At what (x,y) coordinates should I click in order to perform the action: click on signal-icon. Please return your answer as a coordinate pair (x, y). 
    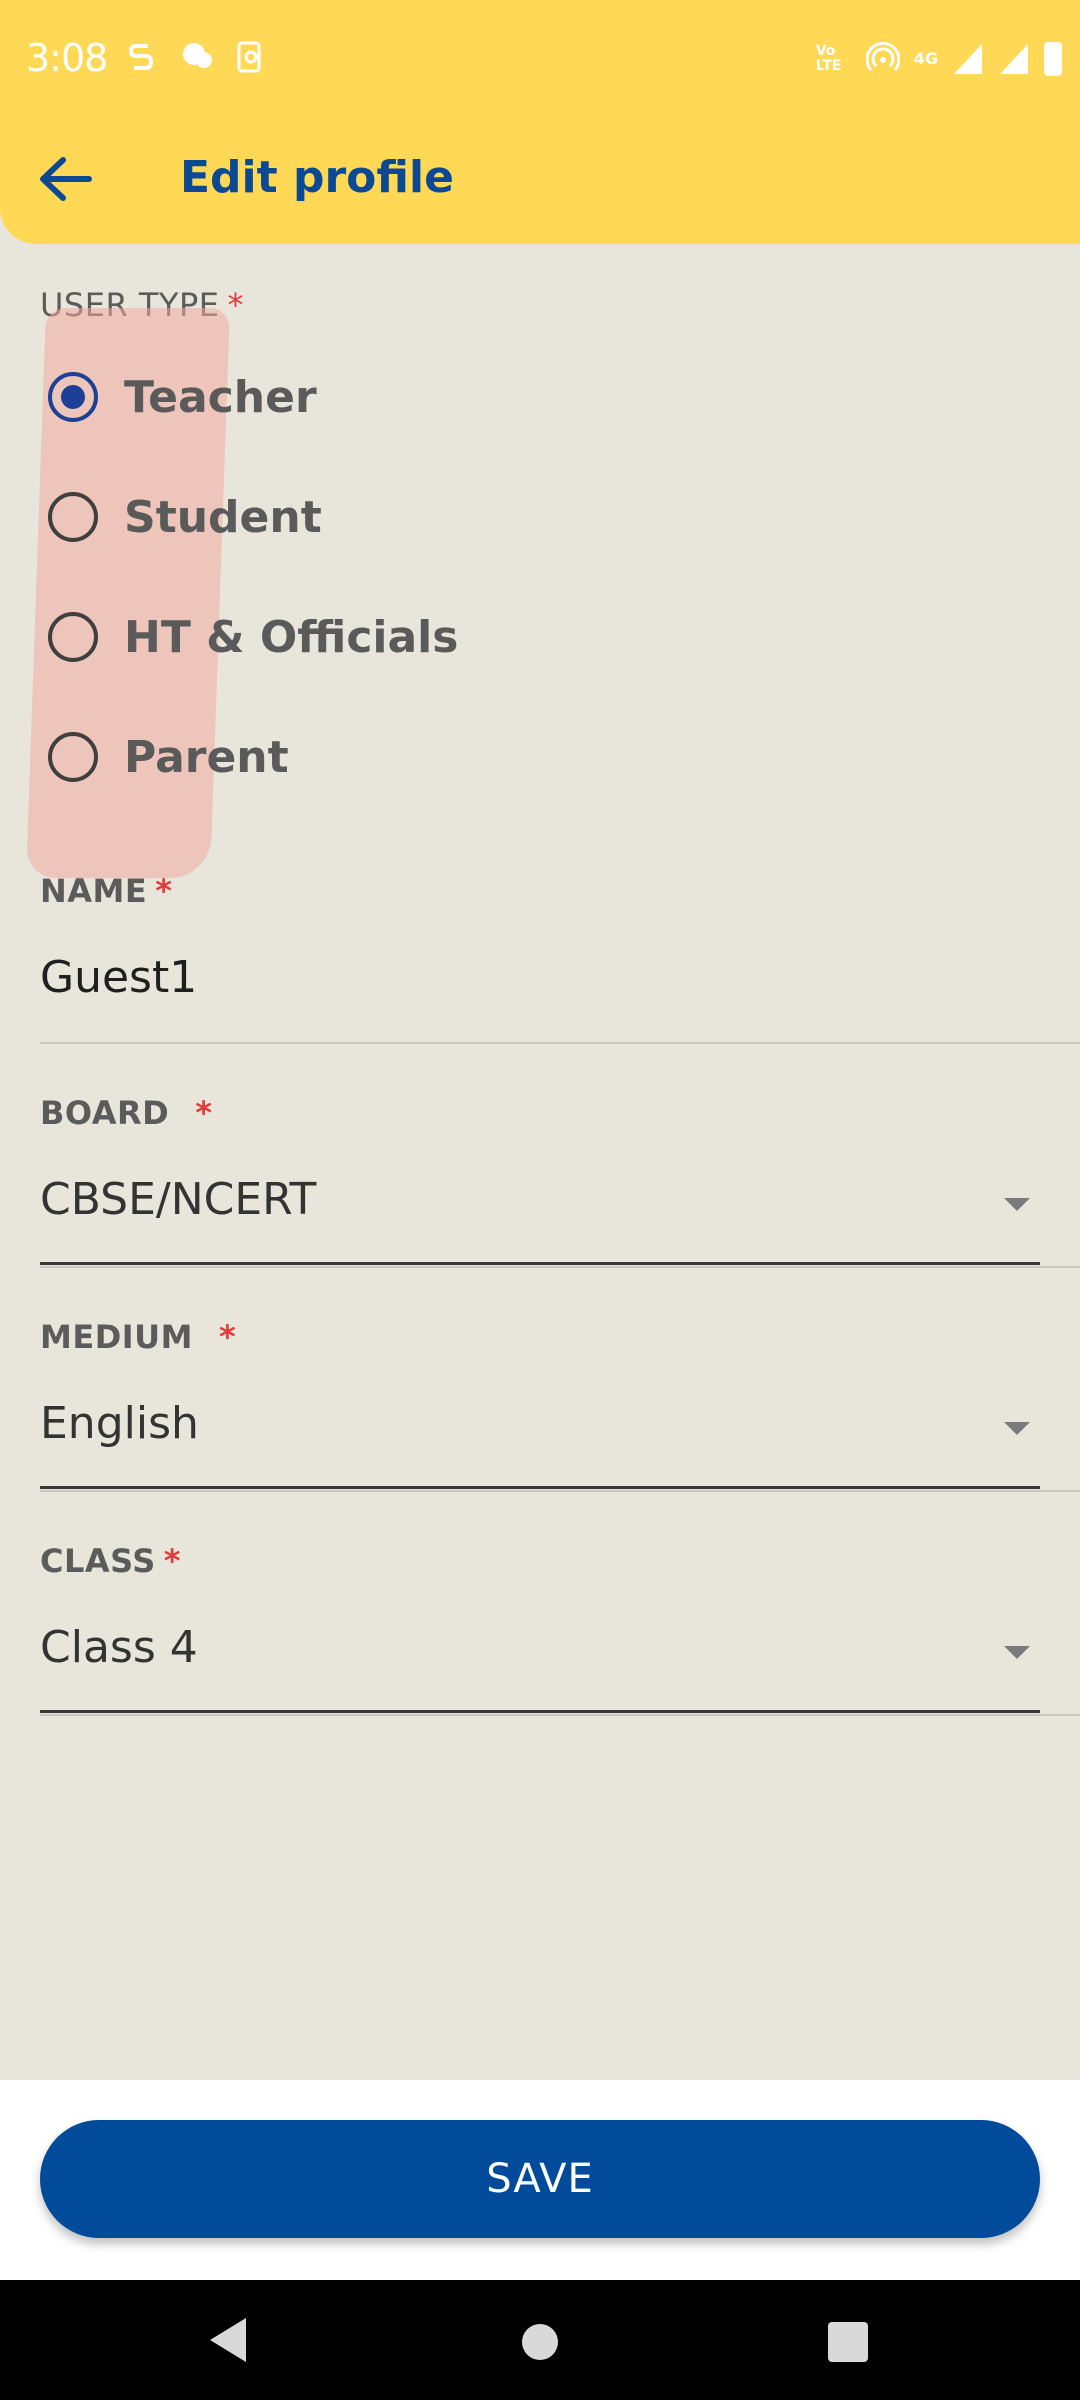
    Looking at the image, I should click on (968, 59).